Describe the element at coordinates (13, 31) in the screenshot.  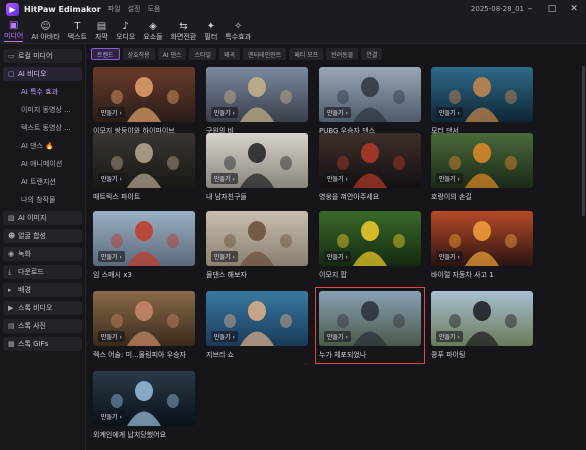
I see `tab-media: ▣ 미디어` at that location.